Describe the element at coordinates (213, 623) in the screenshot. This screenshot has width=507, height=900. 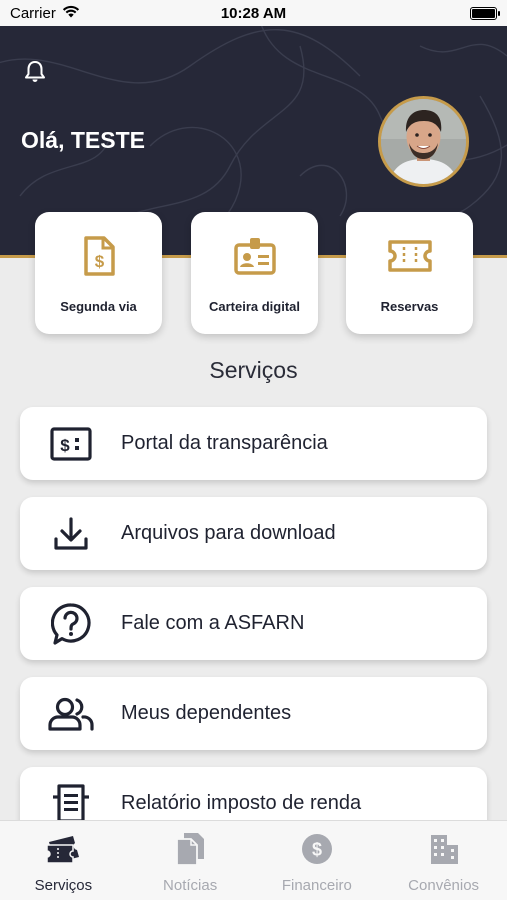
I see `service-label: Fale com a ASFARN` at that location.